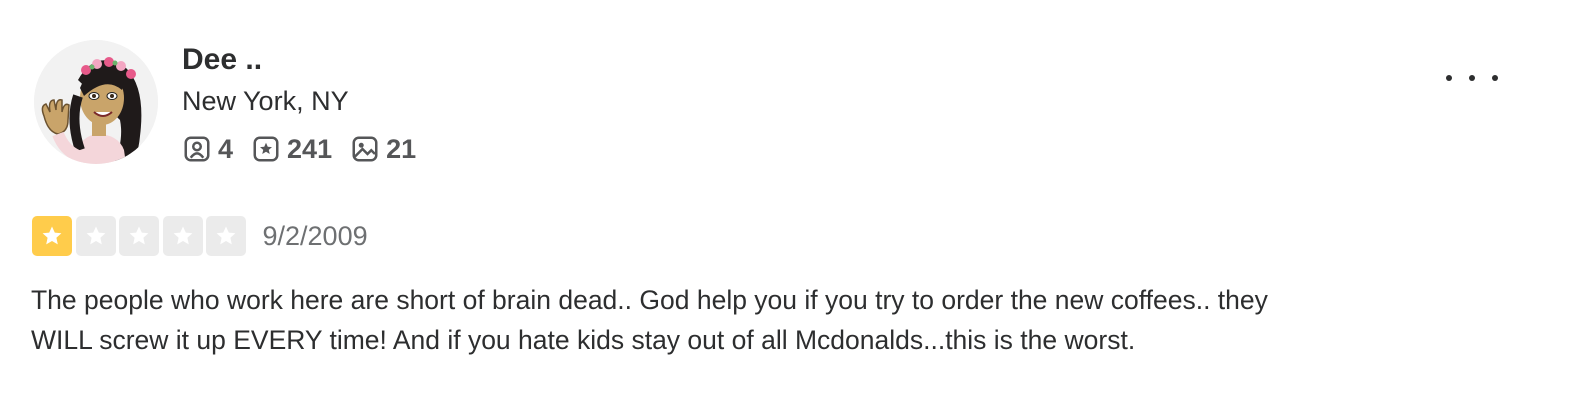 The width and height of the screenshot is (1582, 418). What do you see at coordinates (266, 149) in the screenshot?
I see `review-star-icon` at bounding box center [266, 149].